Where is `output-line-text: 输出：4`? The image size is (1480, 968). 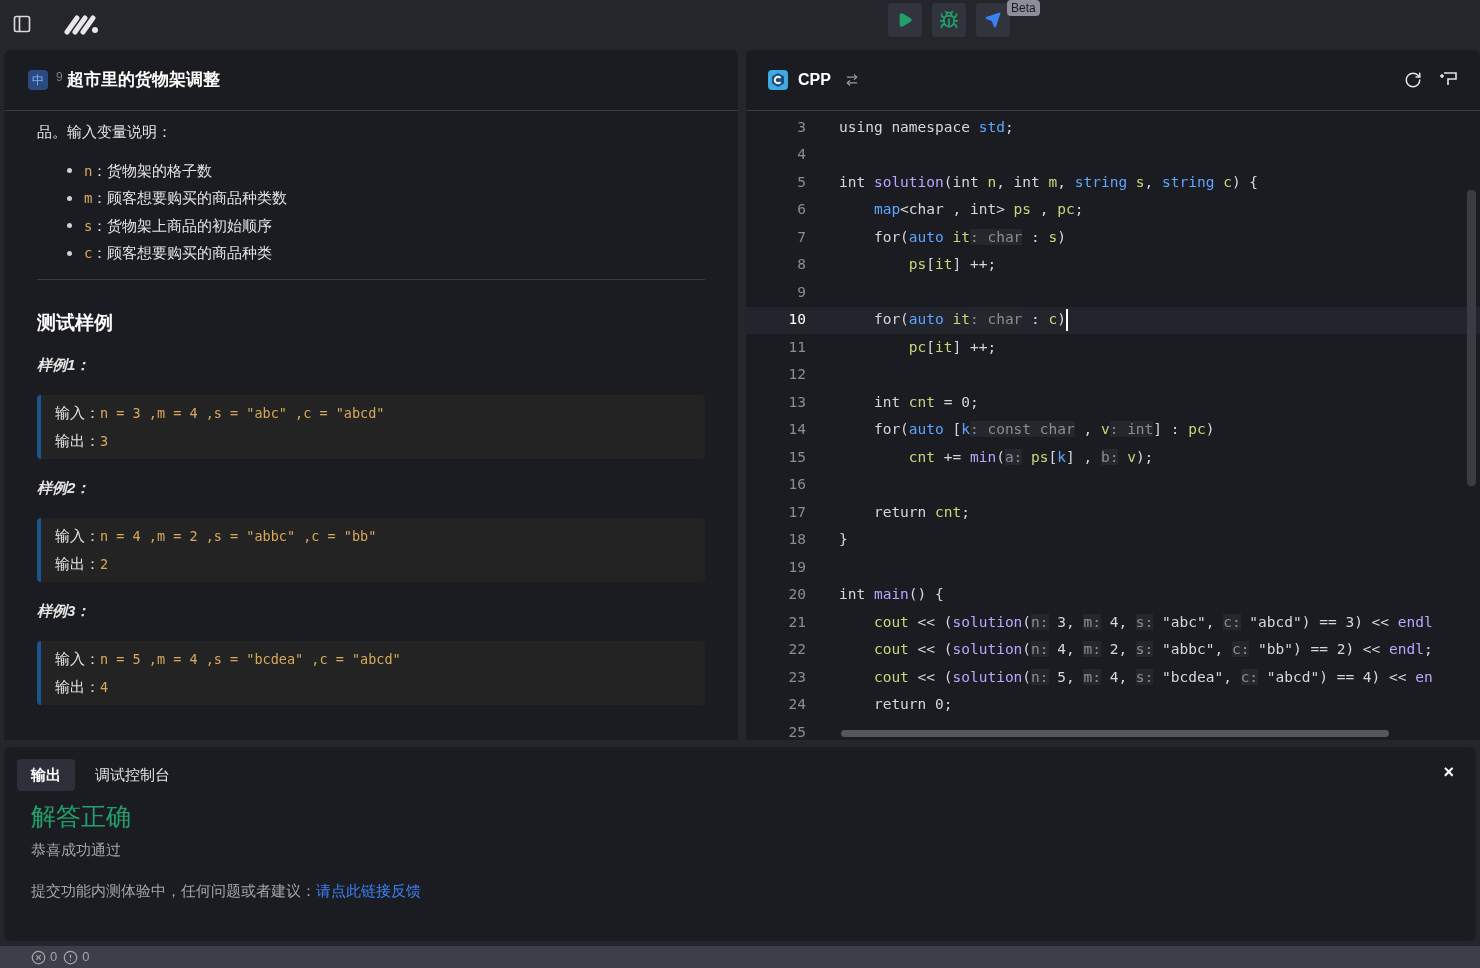 output-line-text: 输出：4 is located at coordinates (82, 687).